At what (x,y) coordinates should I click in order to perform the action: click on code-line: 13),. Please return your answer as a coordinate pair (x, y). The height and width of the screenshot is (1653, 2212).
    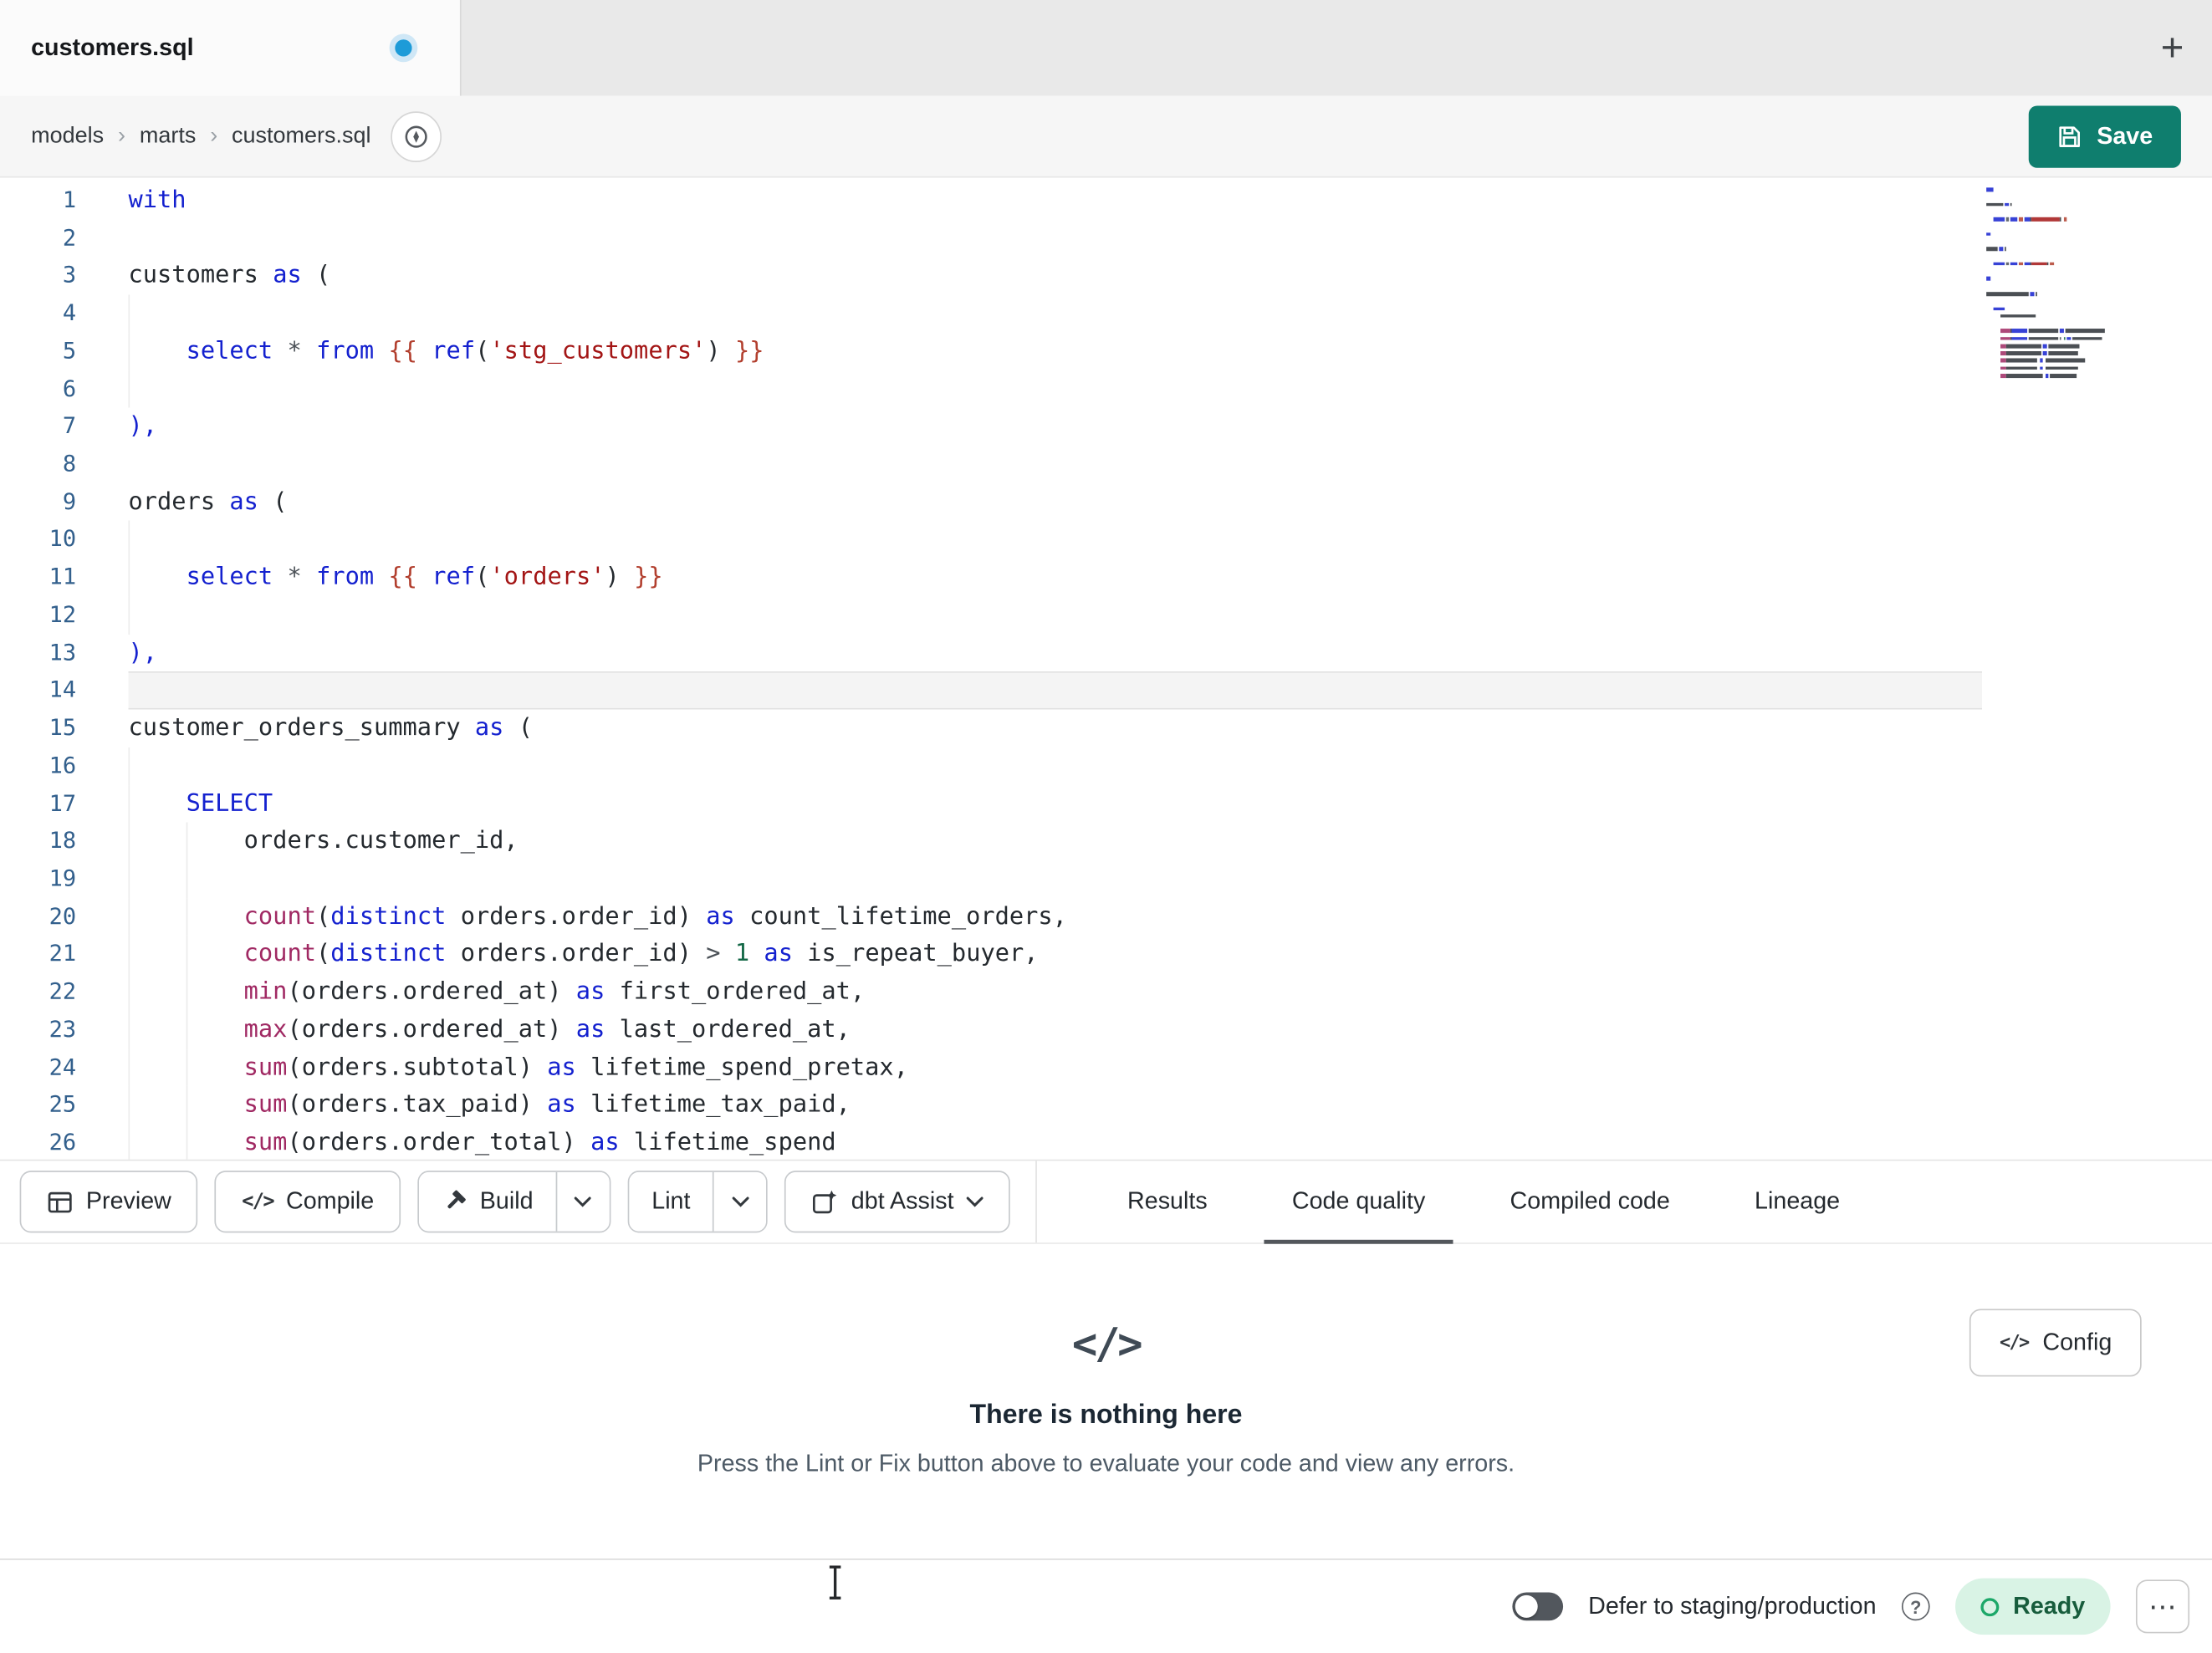
    Looking at the image, I should click on (991, 652).